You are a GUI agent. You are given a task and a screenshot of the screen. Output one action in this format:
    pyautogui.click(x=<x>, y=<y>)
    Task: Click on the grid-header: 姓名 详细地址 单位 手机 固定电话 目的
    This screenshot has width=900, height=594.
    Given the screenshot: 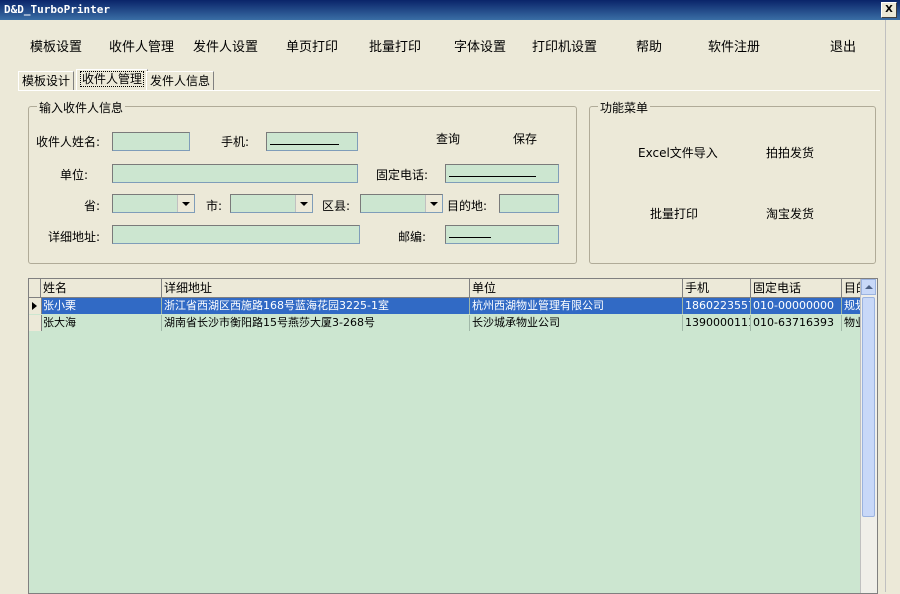 What is the action you would take?
    pyautogui.click(x=445, y=288)
    